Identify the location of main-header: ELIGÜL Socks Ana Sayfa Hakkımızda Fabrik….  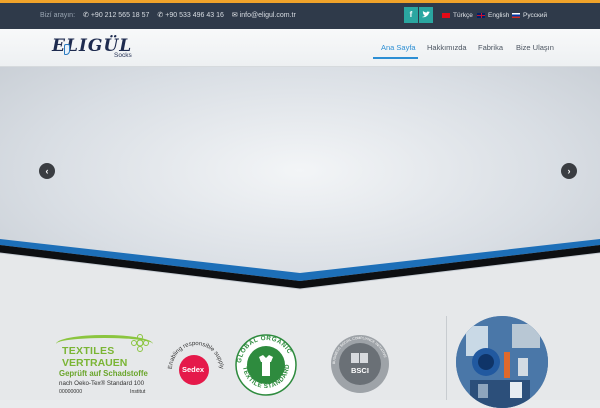
(300, 48).